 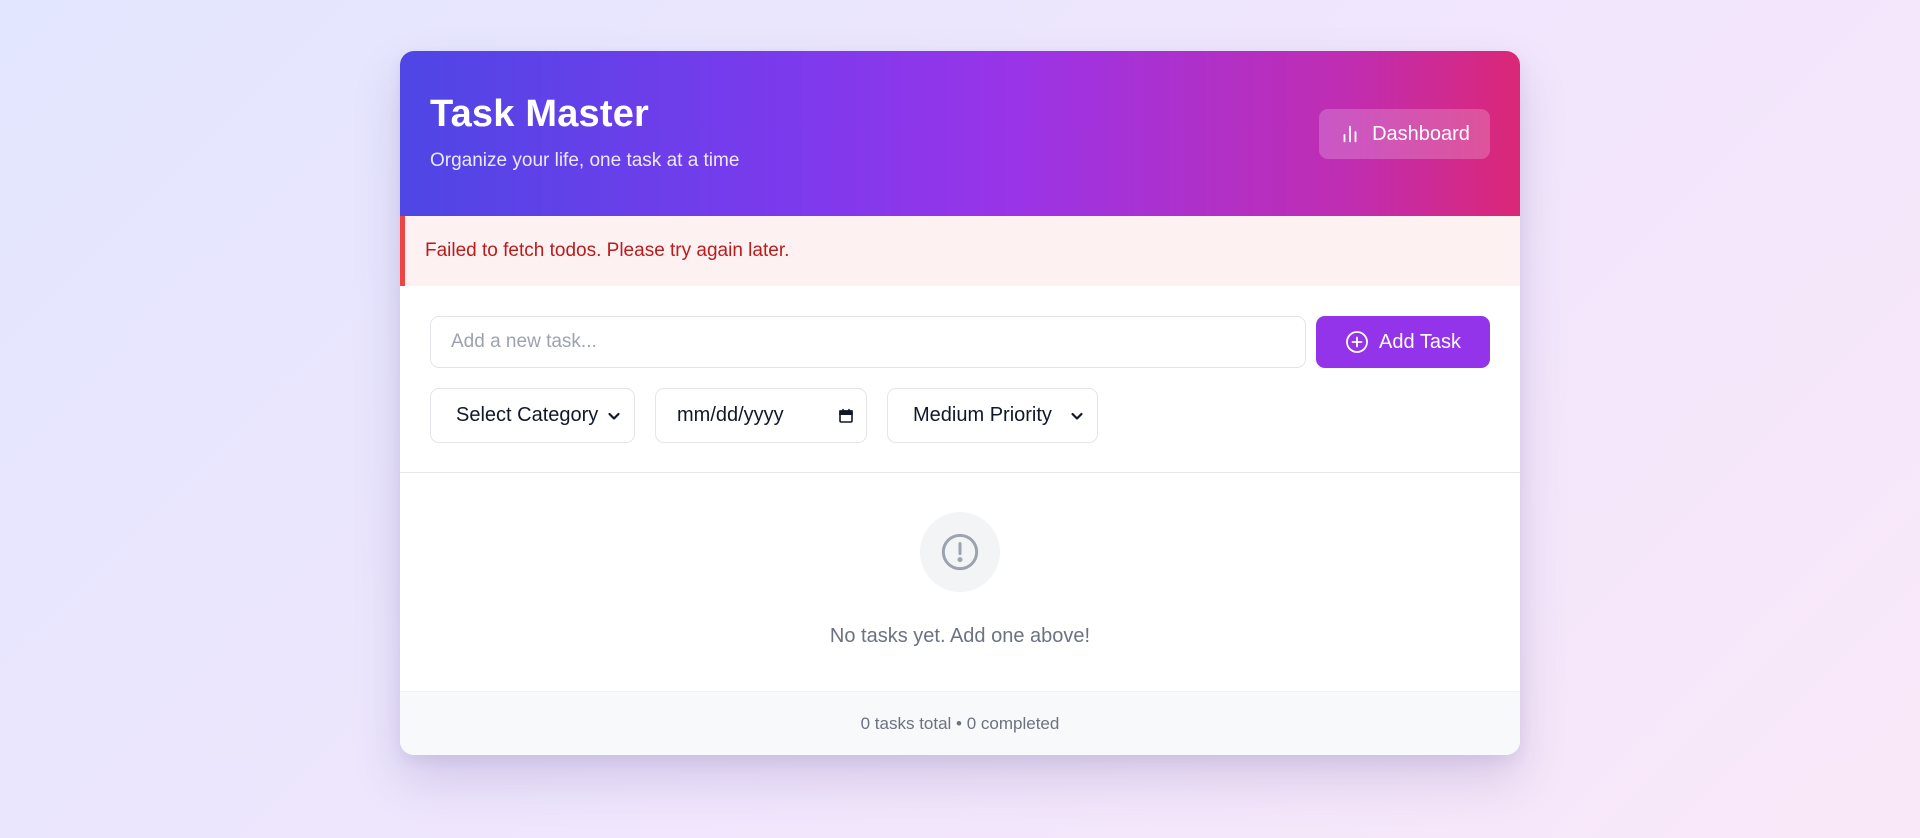 What do you see at coordinates (1420, 341) in the screenshot?
I see `add-task-label: Add Task` at bounding box center [1420, 341].